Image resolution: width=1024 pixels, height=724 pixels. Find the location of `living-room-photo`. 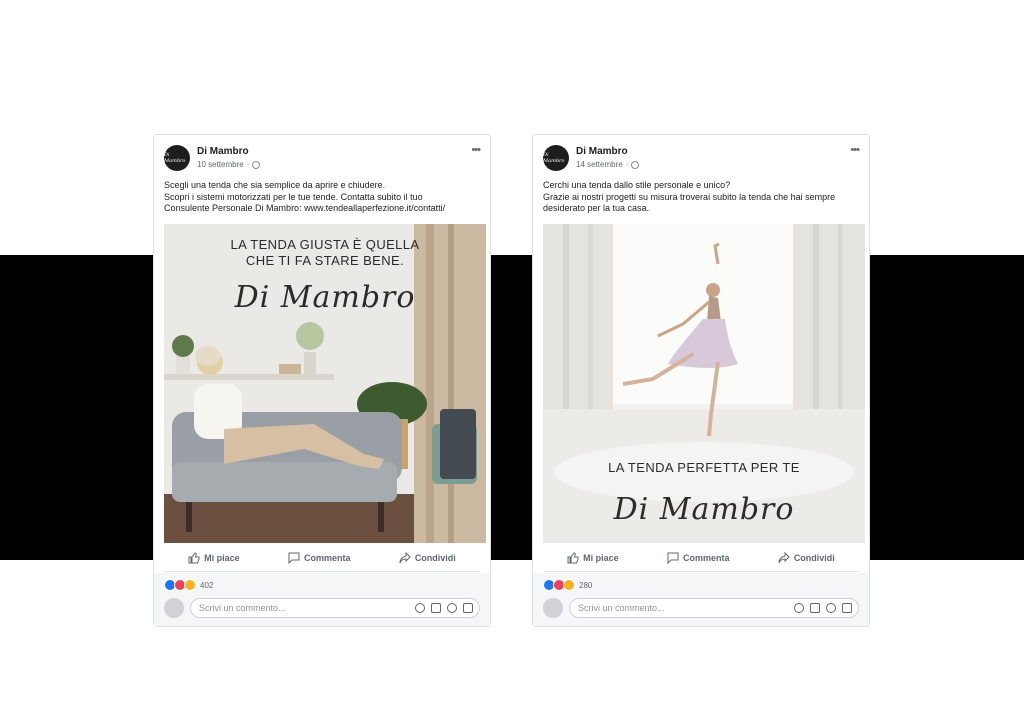

living-room-photo is located at coordinates (325, 383).